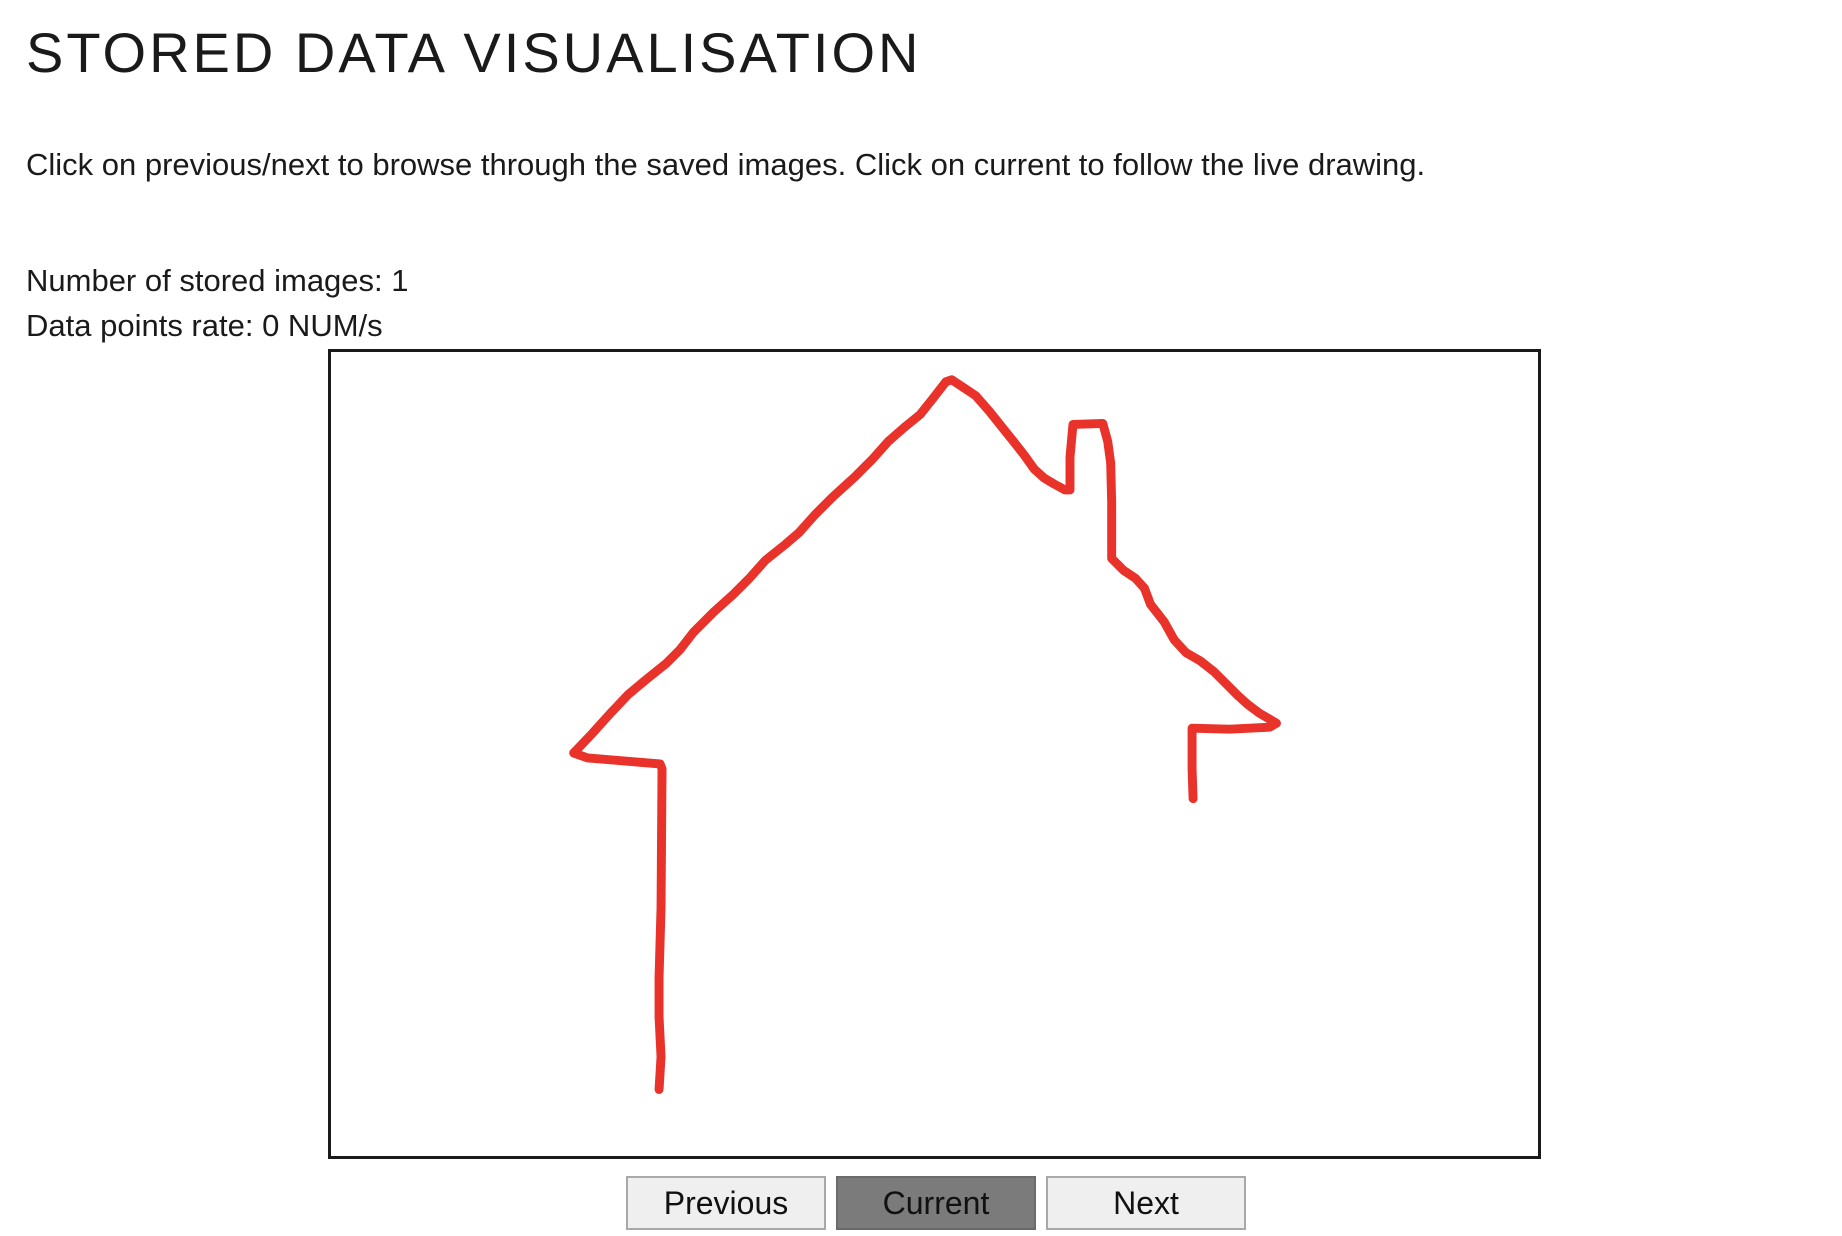 The width and height of the screenshot is (1842, 1236). Describe the element at coordinates (726, 1203) in the screenshot. I see `previous-button: Previous` at that location.